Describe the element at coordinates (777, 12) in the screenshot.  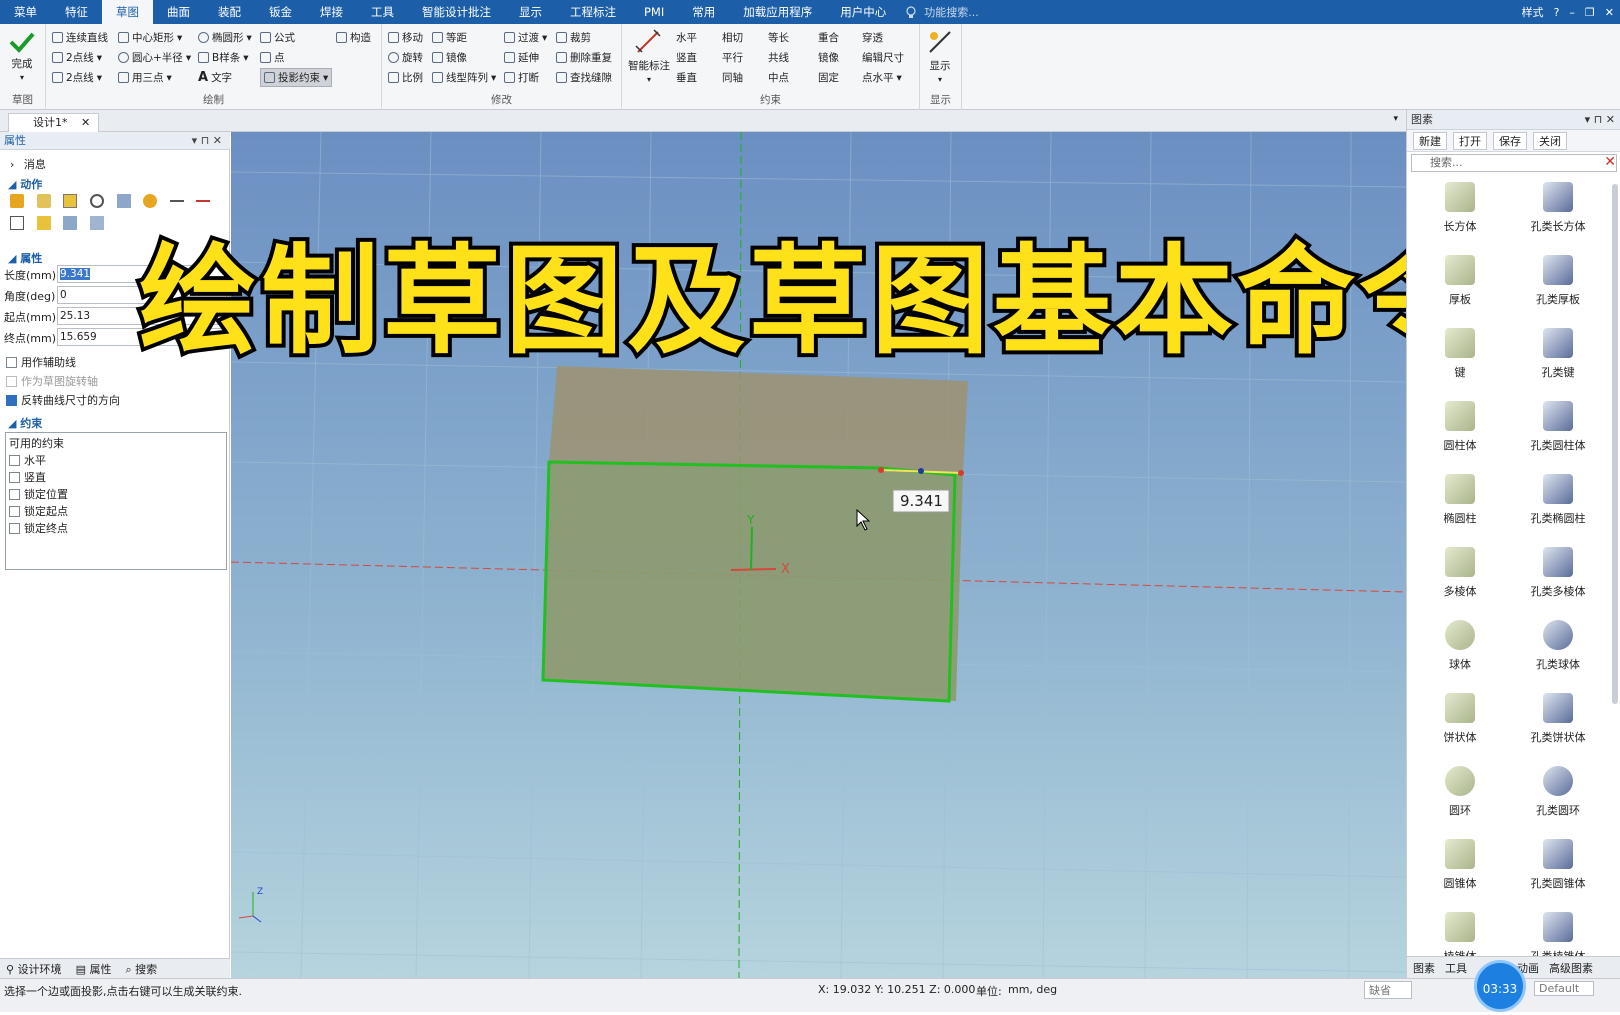
I see `menu-item-addins: 加载应用程序` at that location.